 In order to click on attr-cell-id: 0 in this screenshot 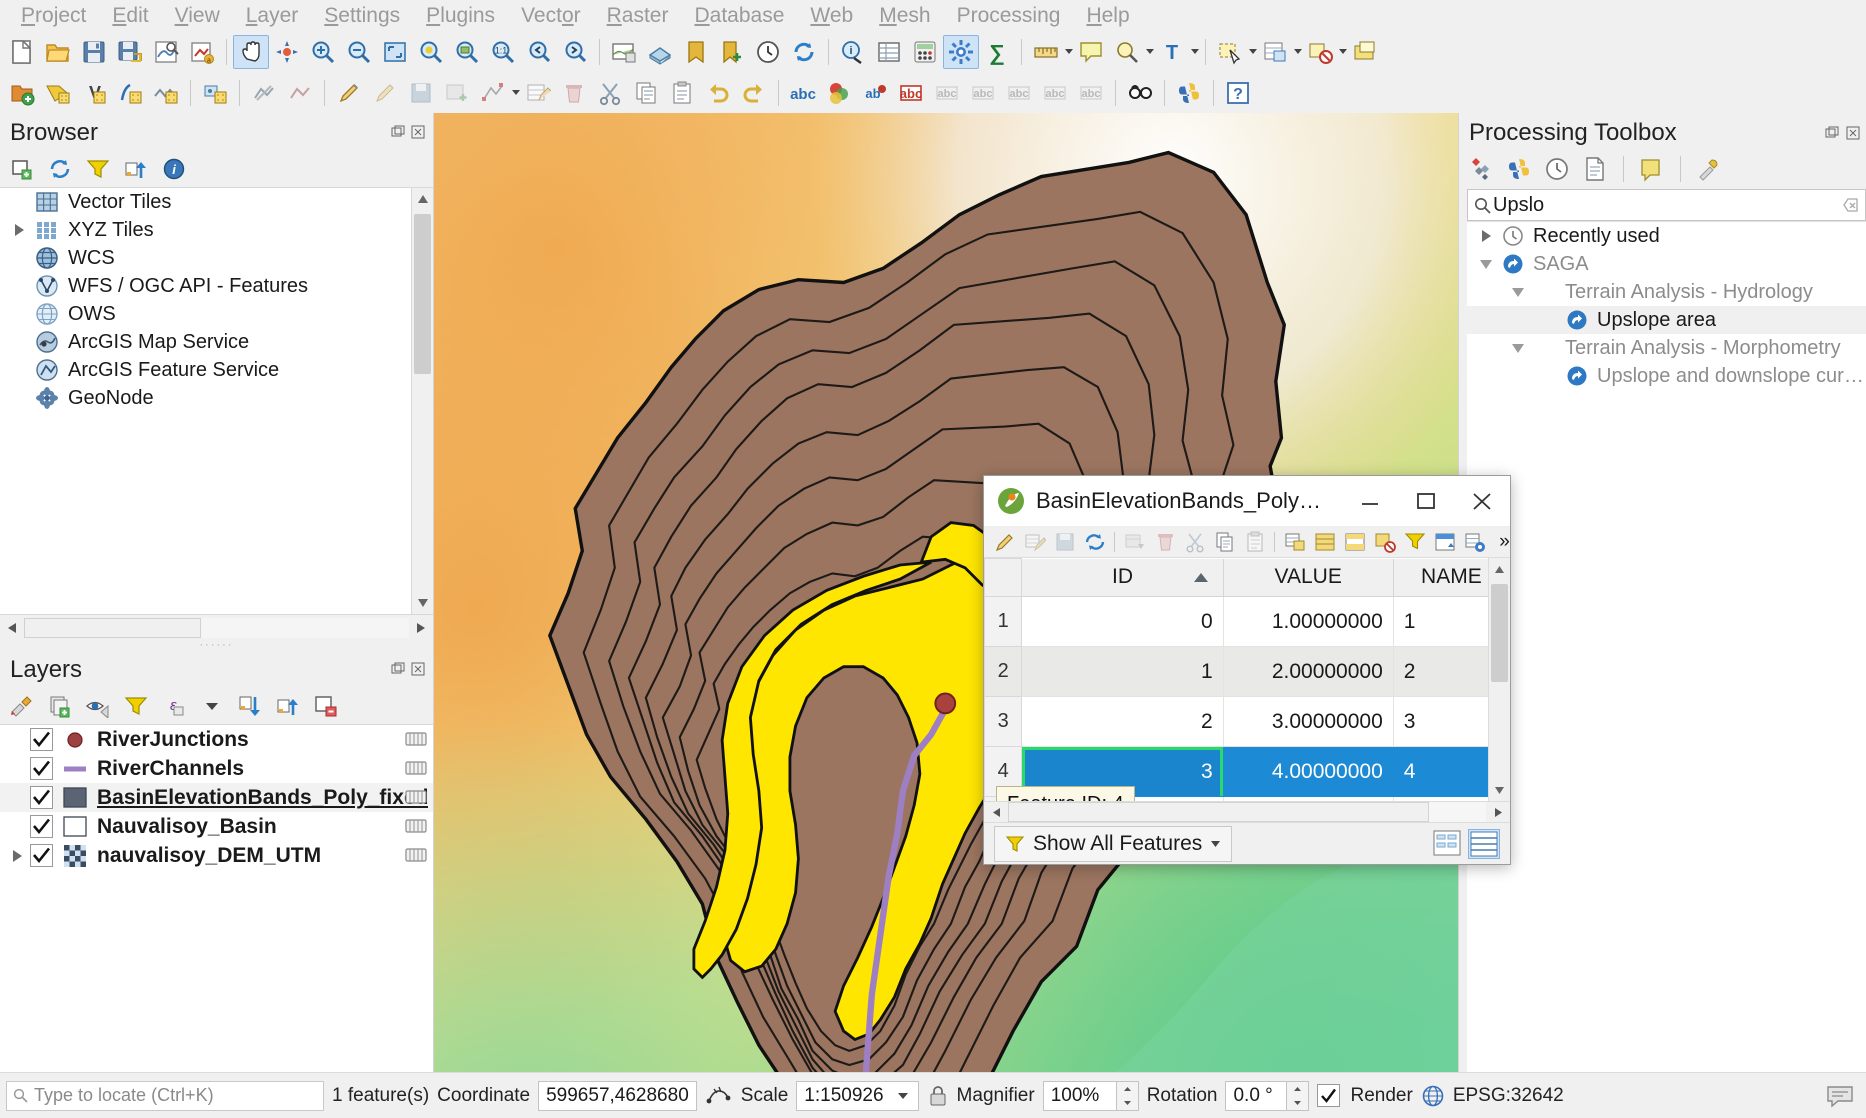, I will do `click(1122, 621)`.